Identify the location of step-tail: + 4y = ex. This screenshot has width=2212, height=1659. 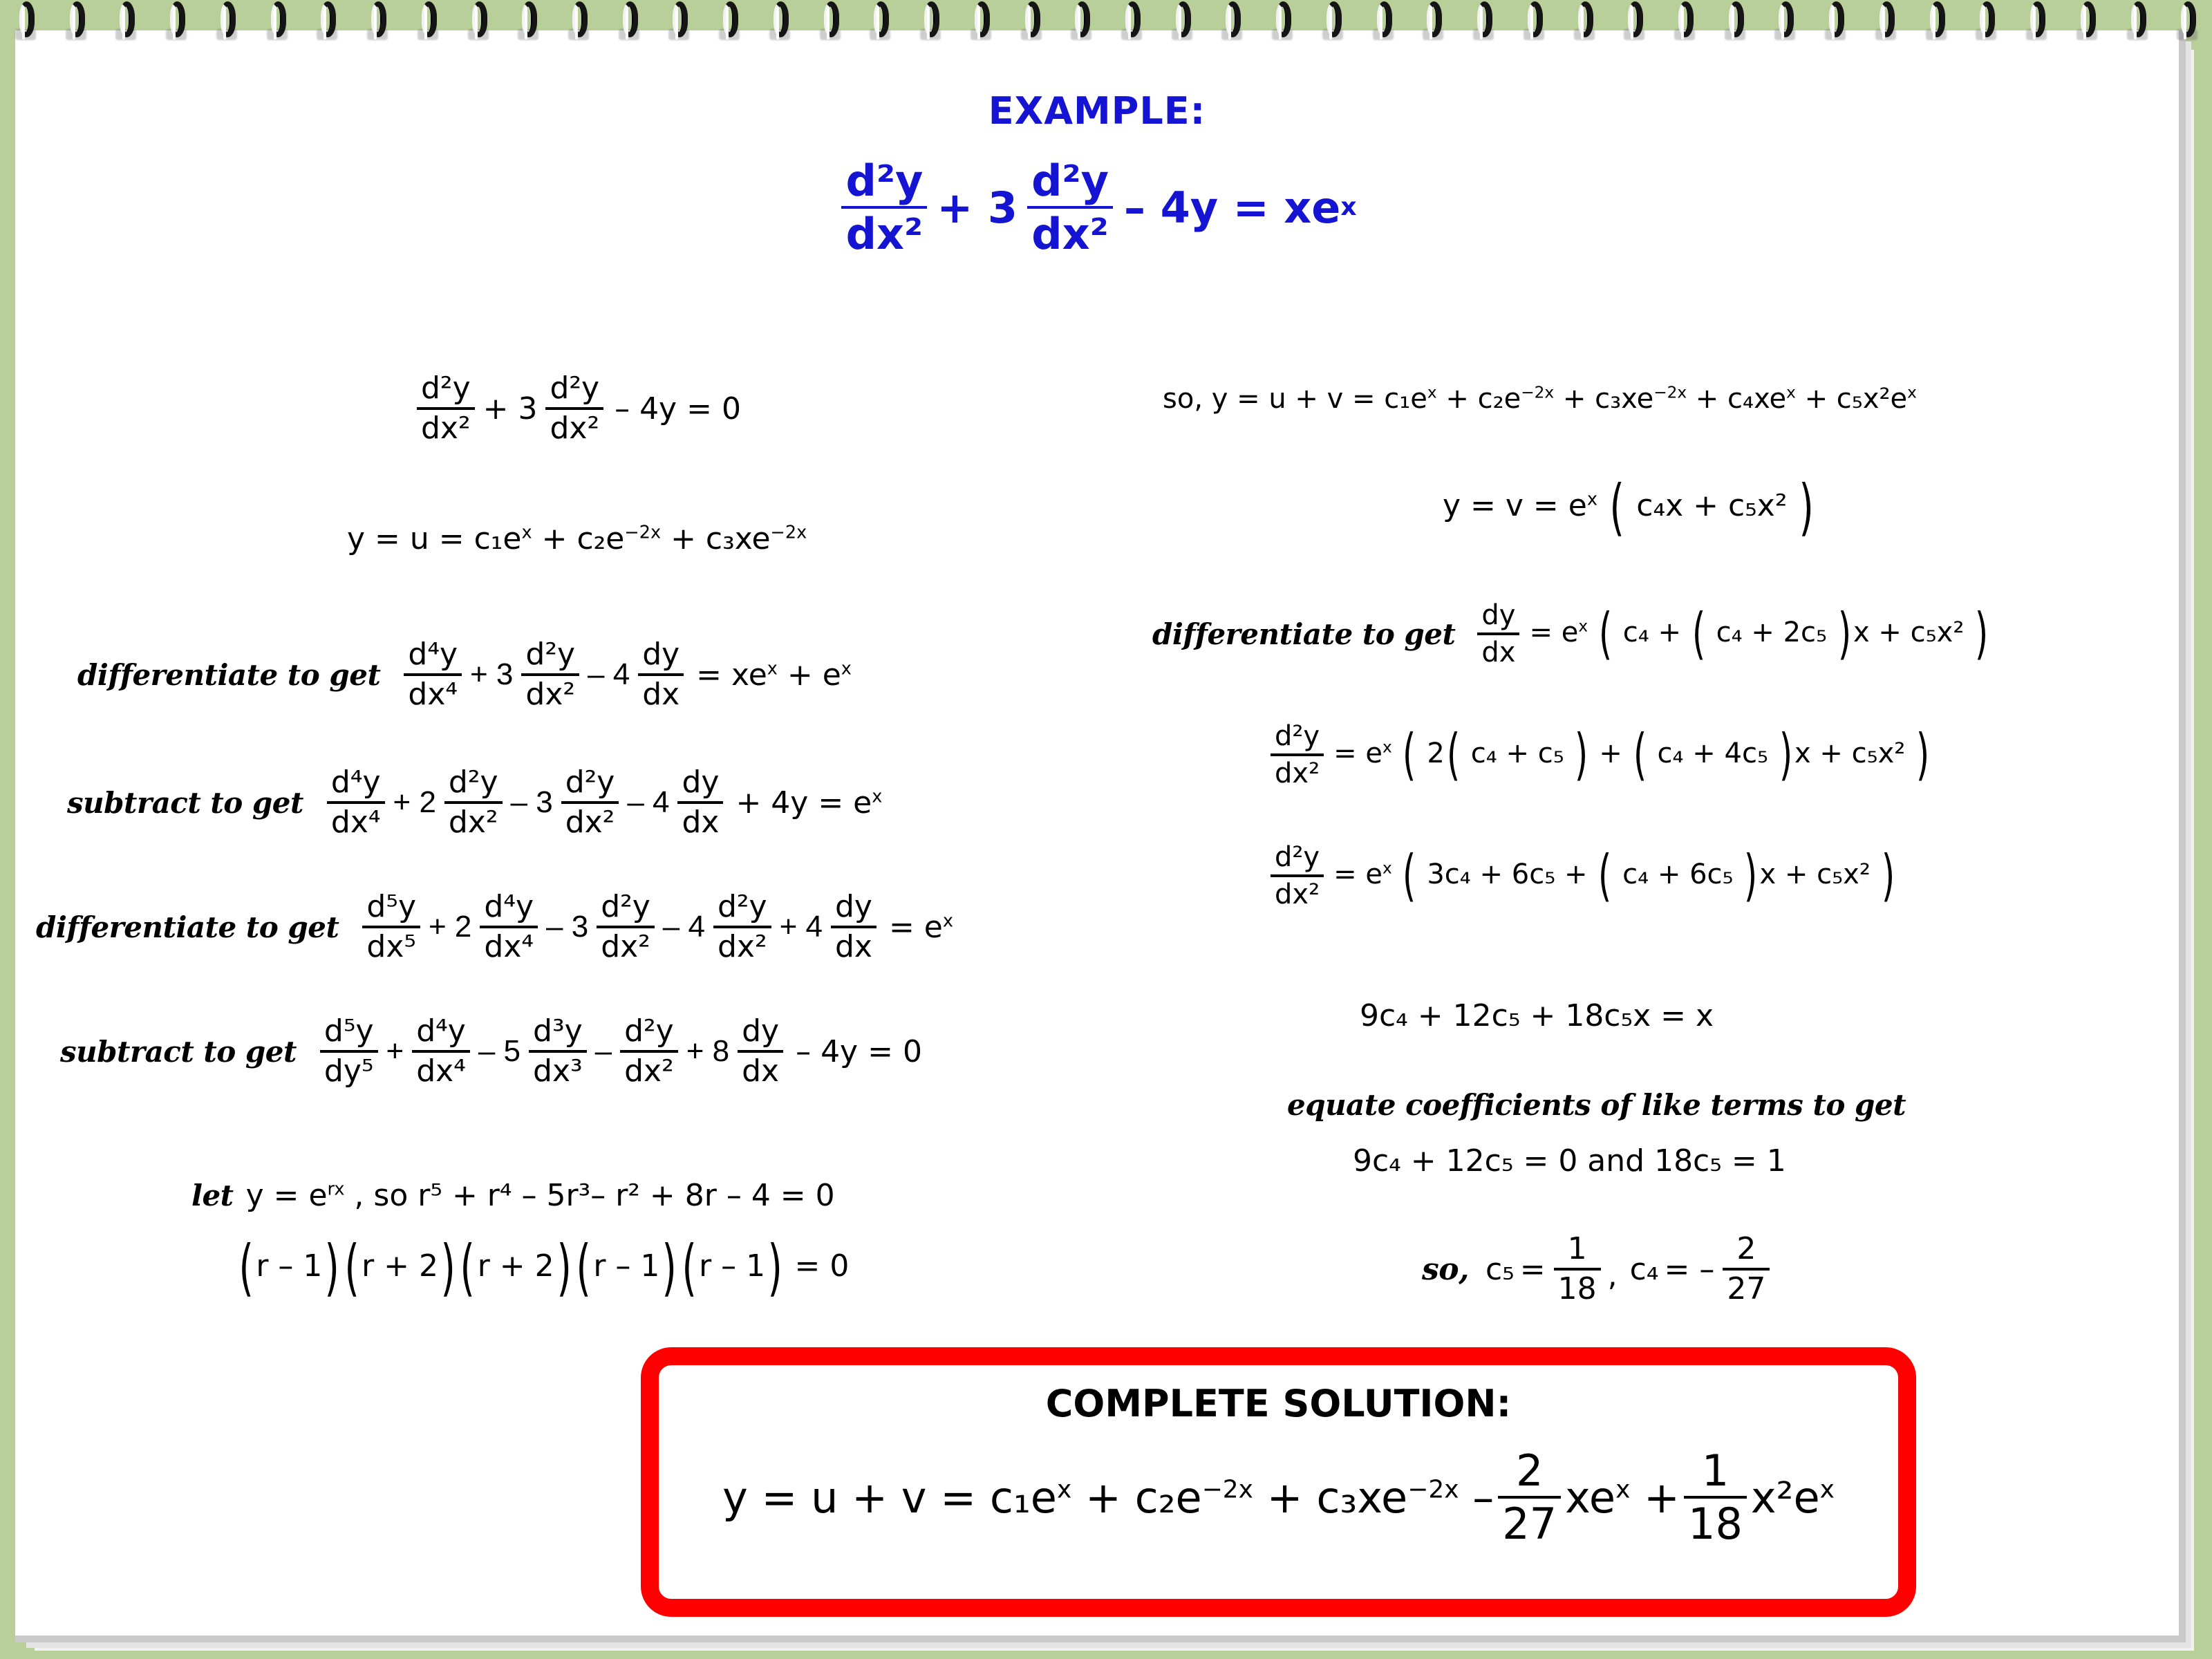
(809, 803).